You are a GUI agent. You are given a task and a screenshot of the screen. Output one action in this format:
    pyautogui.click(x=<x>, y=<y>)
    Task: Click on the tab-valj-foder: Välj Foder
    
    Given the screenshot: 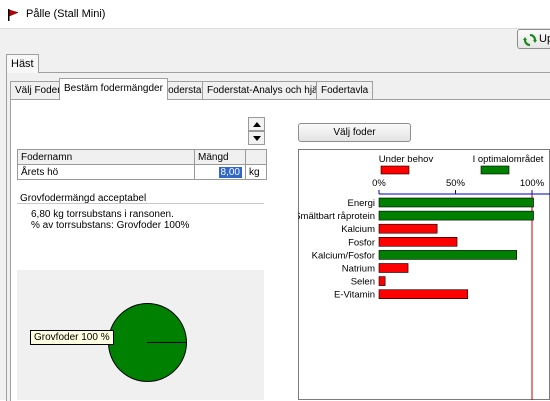 What is the action you would take?
    pyautogui.click(x=38, y=90)
    